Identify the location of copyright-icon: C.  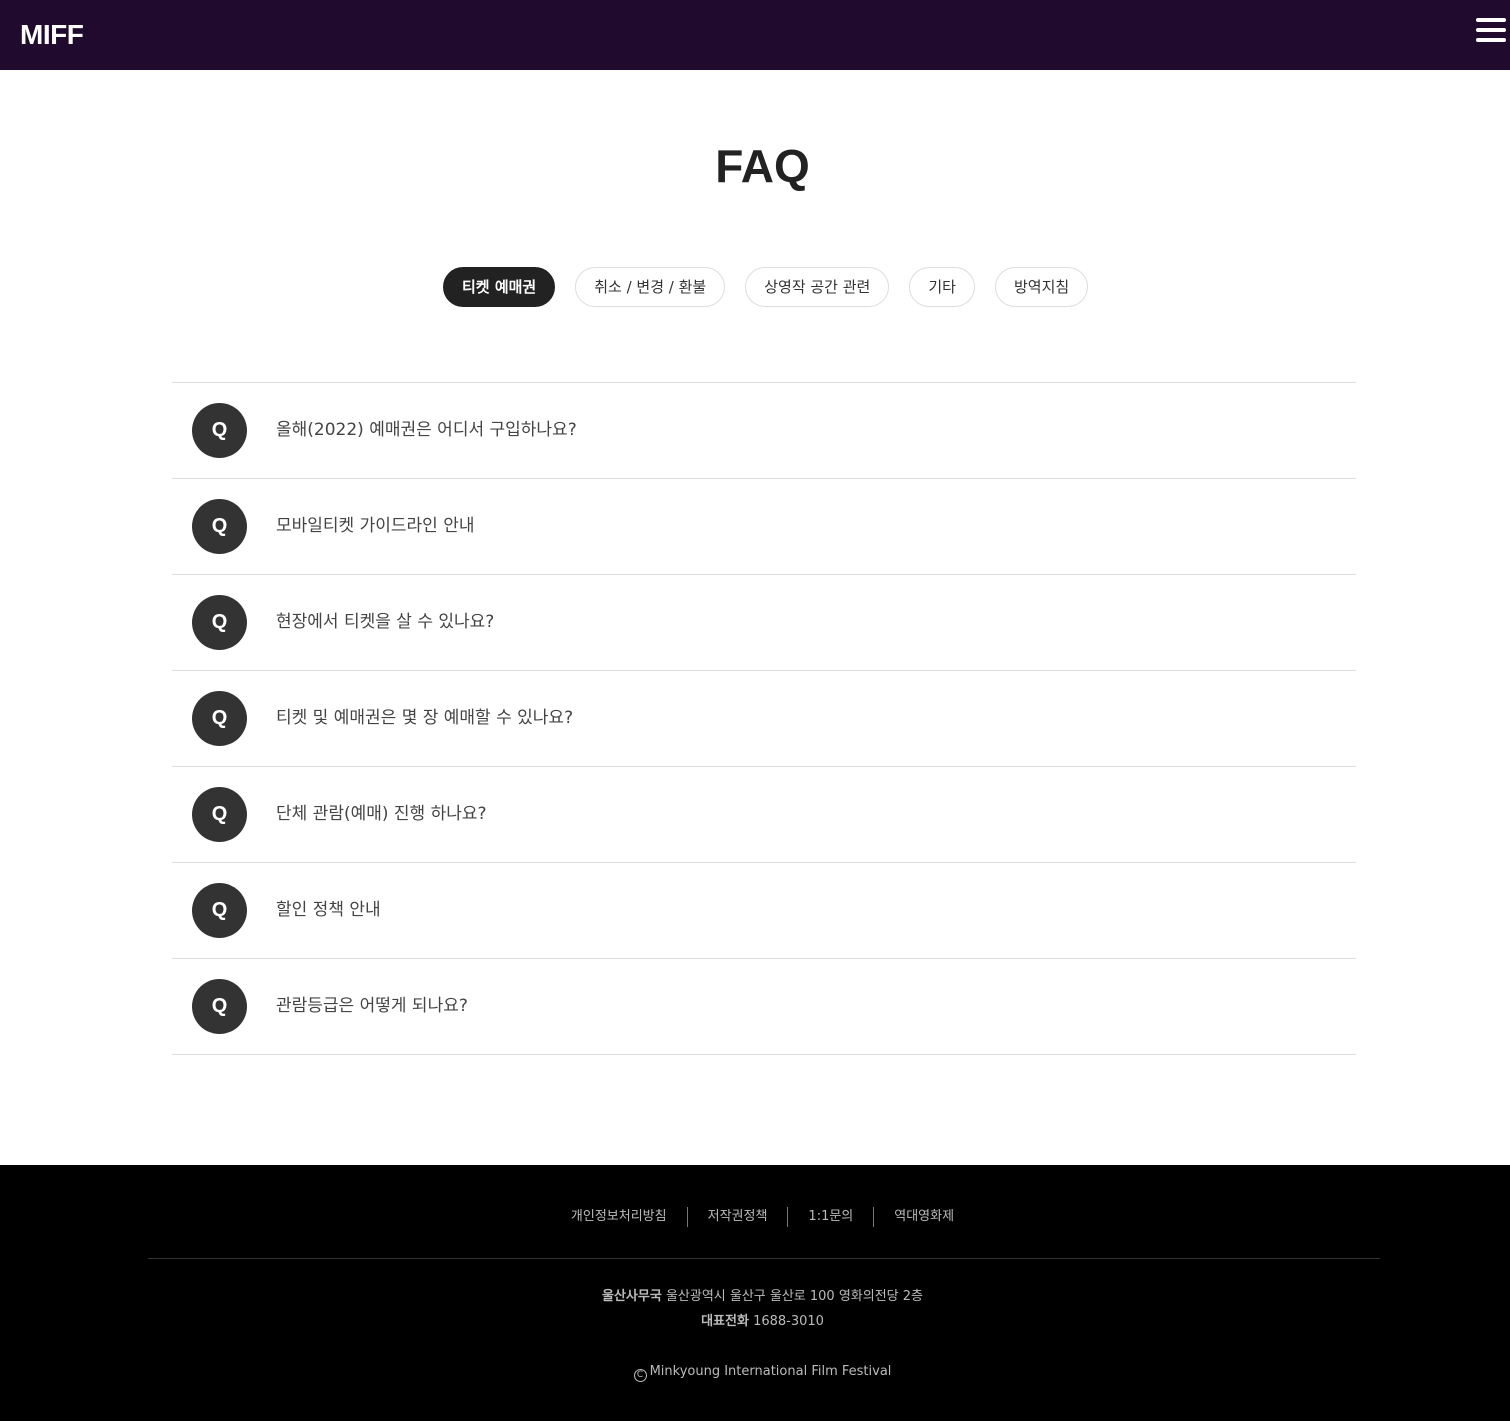
(640, 1375).